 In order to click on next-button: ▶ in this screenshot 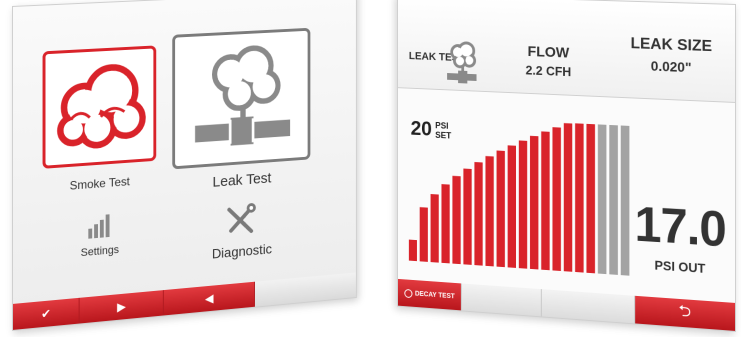, I will do `click(121, 307)`.